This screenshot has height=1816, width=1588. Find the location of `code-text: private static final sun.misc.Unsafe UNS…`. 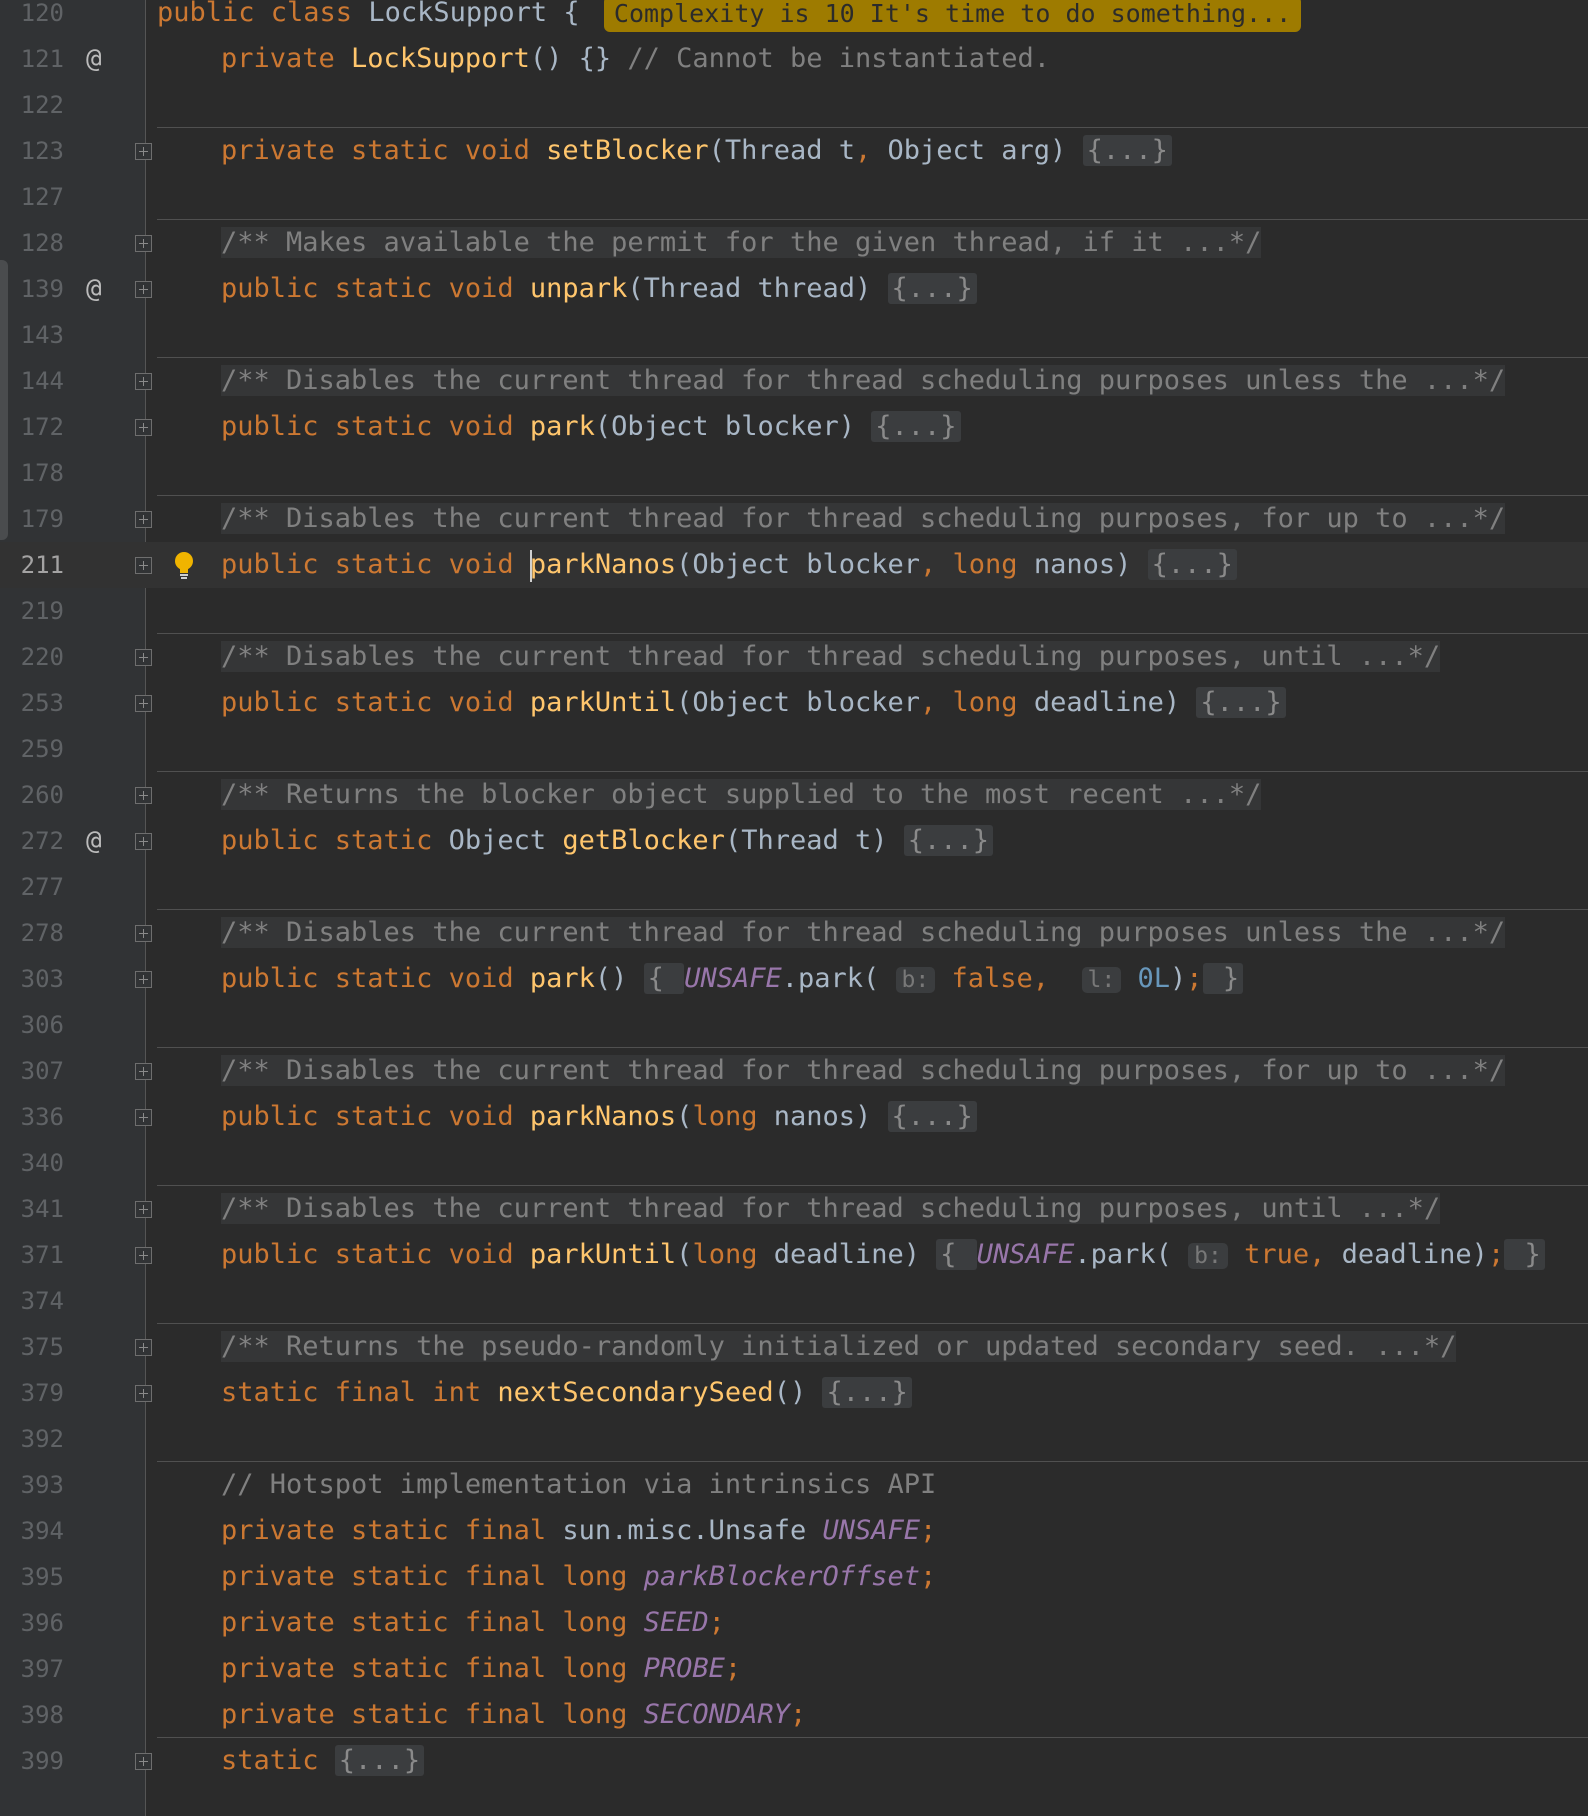

code-text: private static final sun.misc.Unsafe UNS… is located at coordinates (578, 1531).